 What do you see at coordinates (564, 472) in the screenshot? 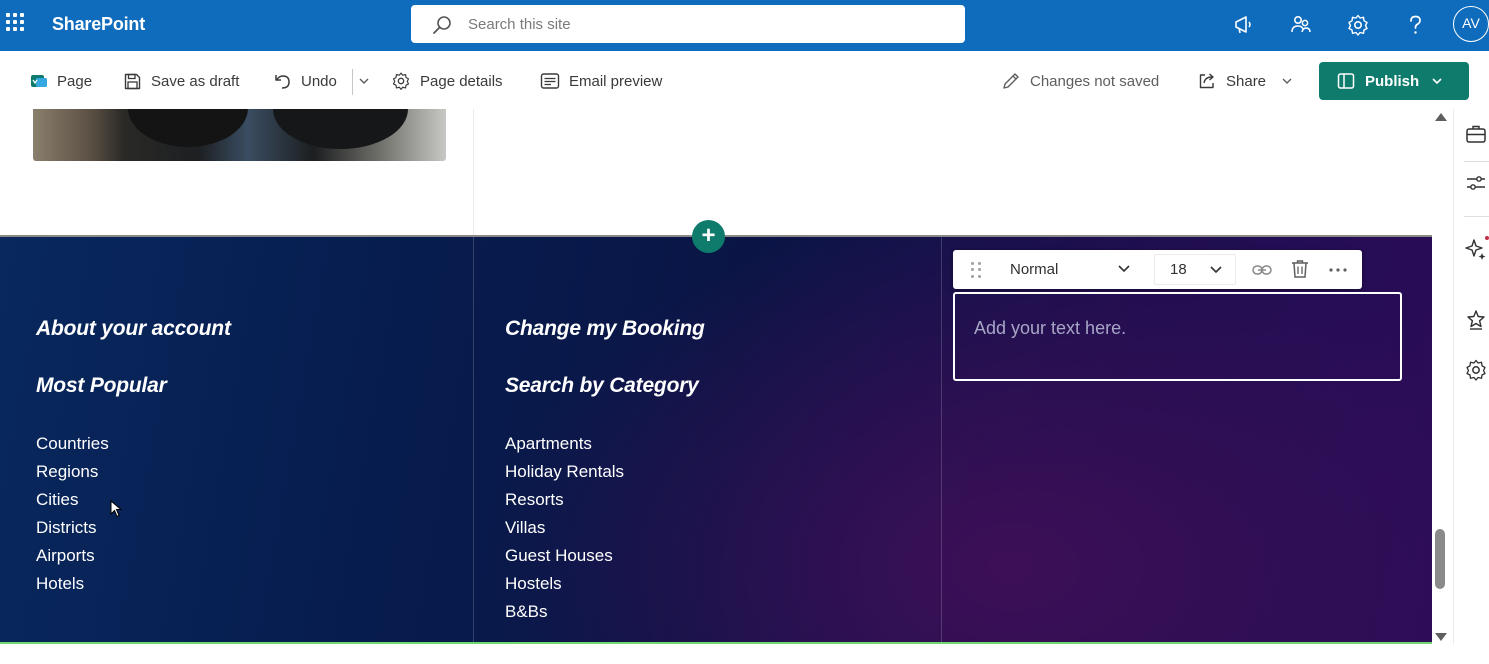
I see `link-holiday-rentals: Holiday Rentals` at bounding box center [564, 472].